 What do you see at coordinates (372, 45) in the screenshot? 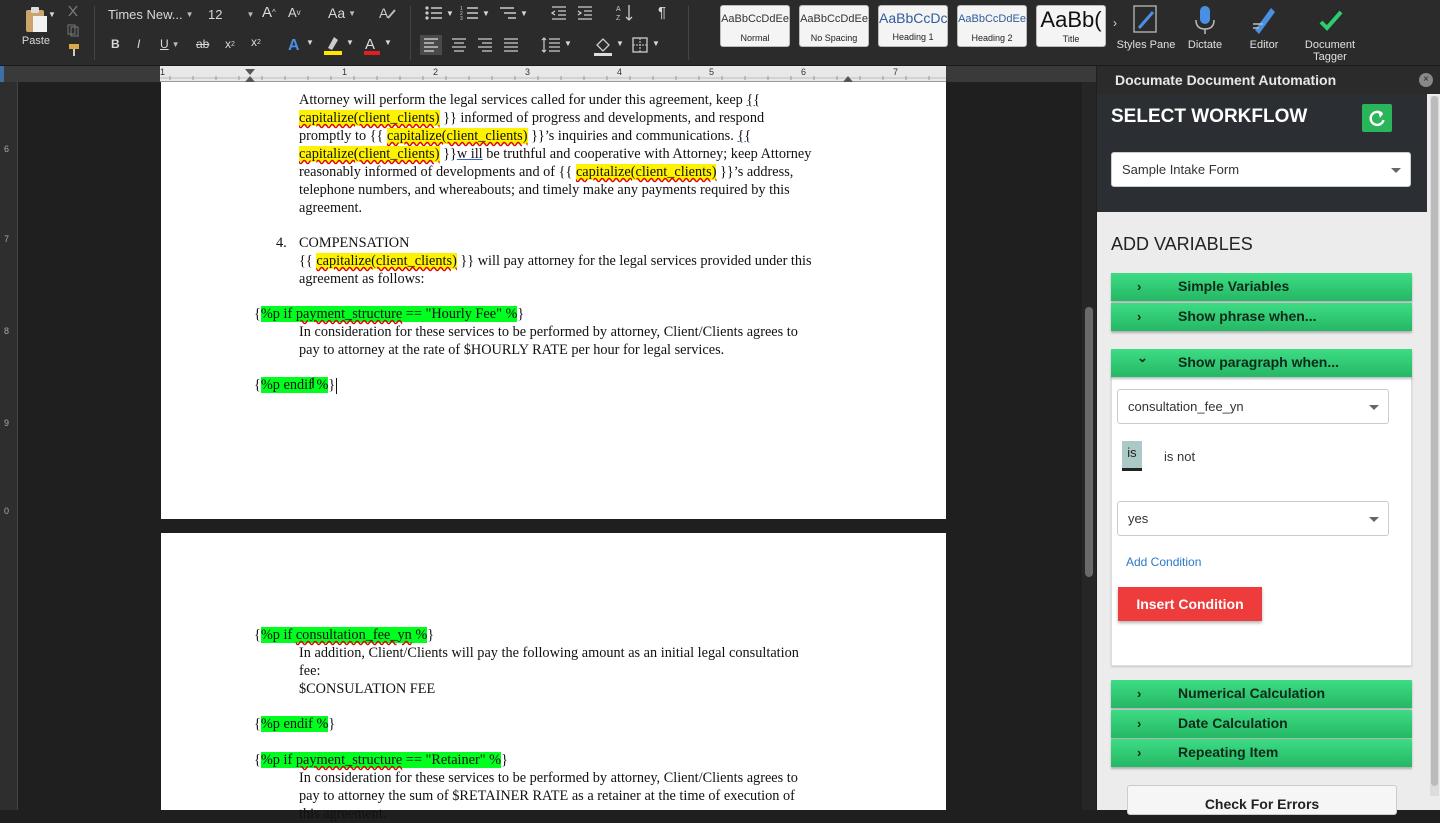
I see `font-color-icon: A` at bounding box center [372, 45].